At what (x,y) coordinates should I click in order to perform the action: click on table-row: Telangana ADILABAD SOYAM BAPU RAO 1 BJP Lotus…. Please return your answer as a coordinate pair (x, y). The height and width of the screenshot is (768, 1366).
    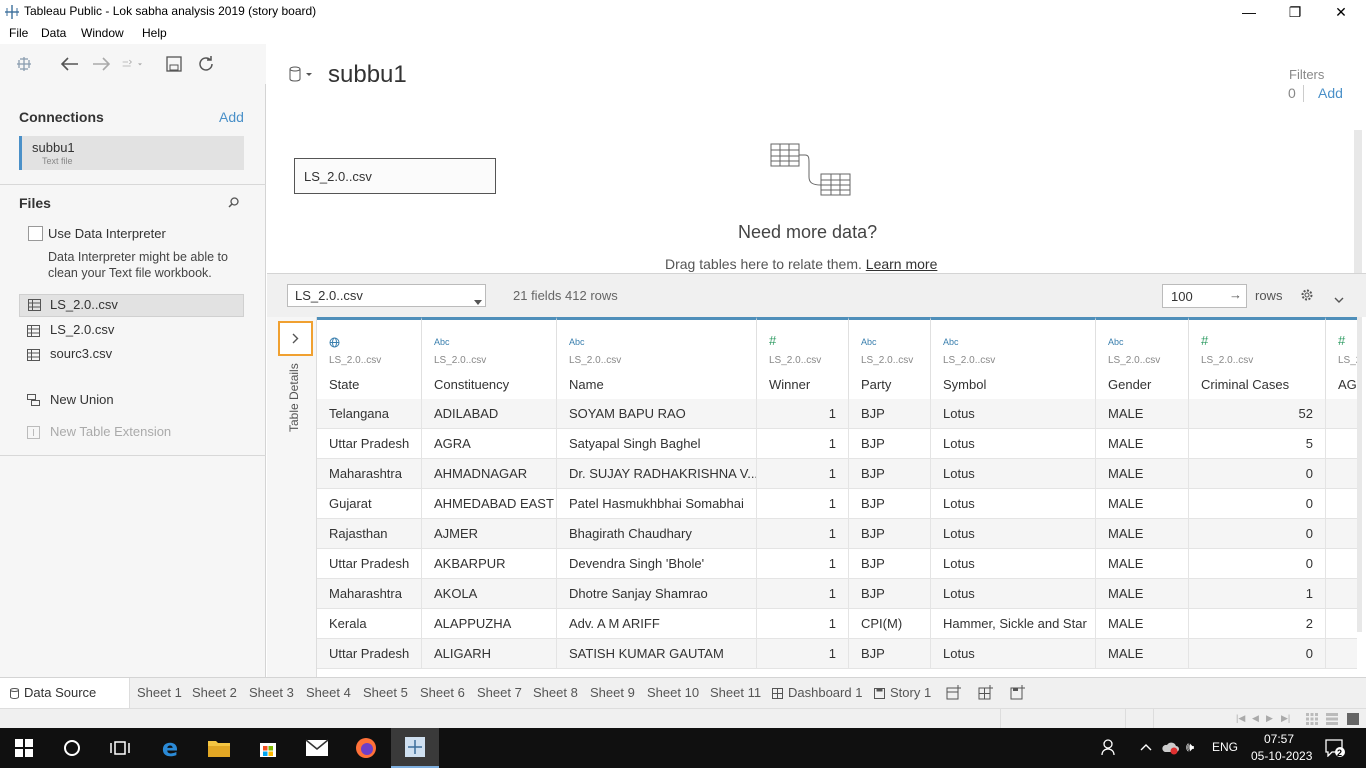
    Looking at the image, I should click on (837, 414).